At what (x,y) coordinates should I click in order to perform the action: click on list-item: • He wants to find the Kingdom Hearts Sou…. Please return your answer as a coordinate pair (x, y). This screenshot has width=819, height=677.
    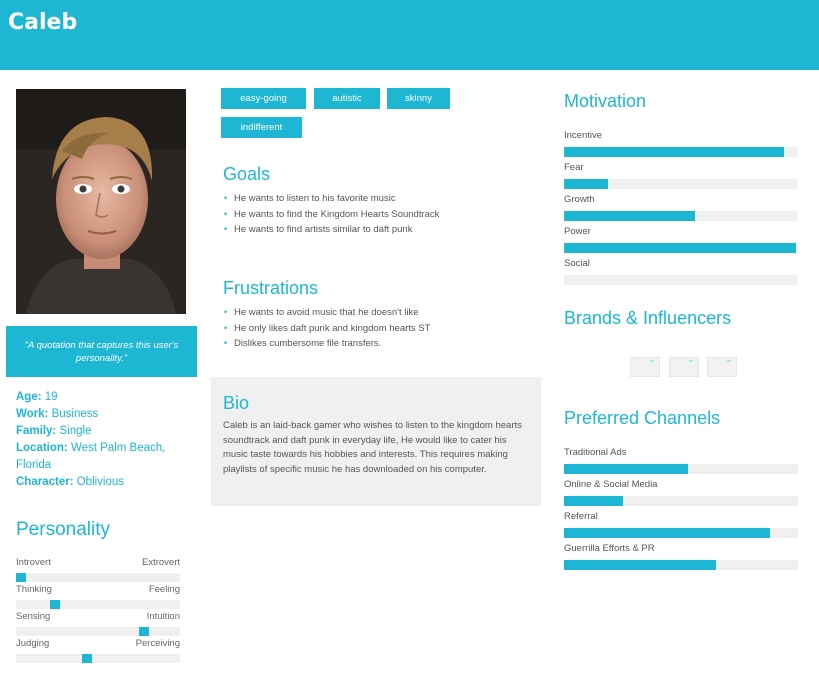
    Looking at the image, I should click on (332, 214).